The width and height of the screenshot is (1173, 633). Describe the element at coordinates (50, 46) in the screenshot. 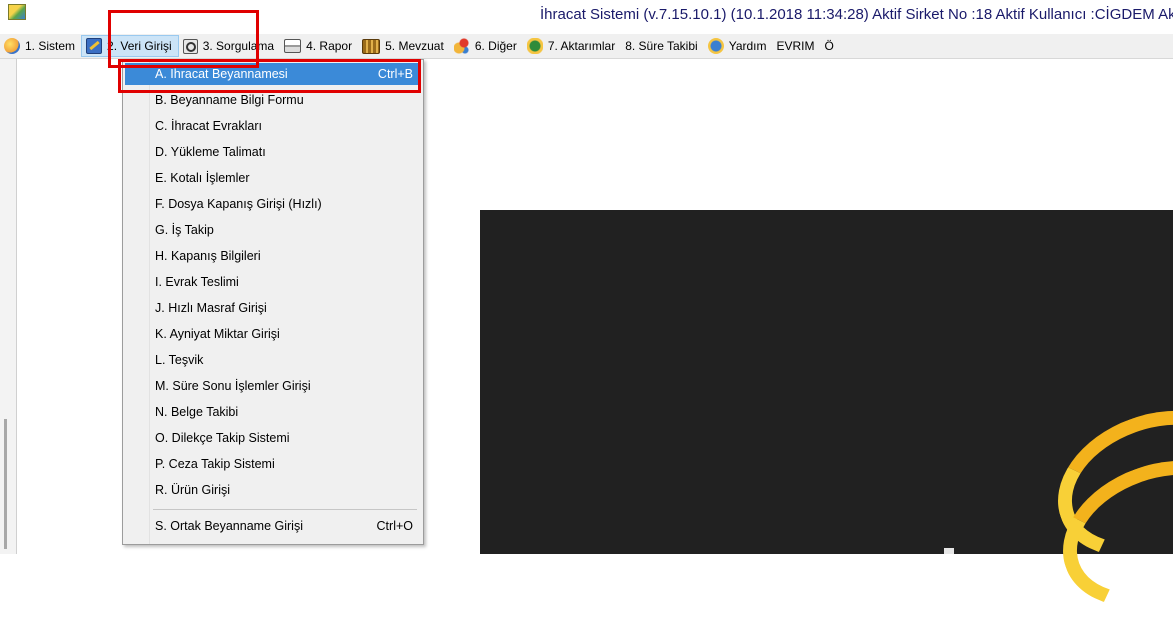

I see `menu-sistem-label: 1. Sistem` at that location.